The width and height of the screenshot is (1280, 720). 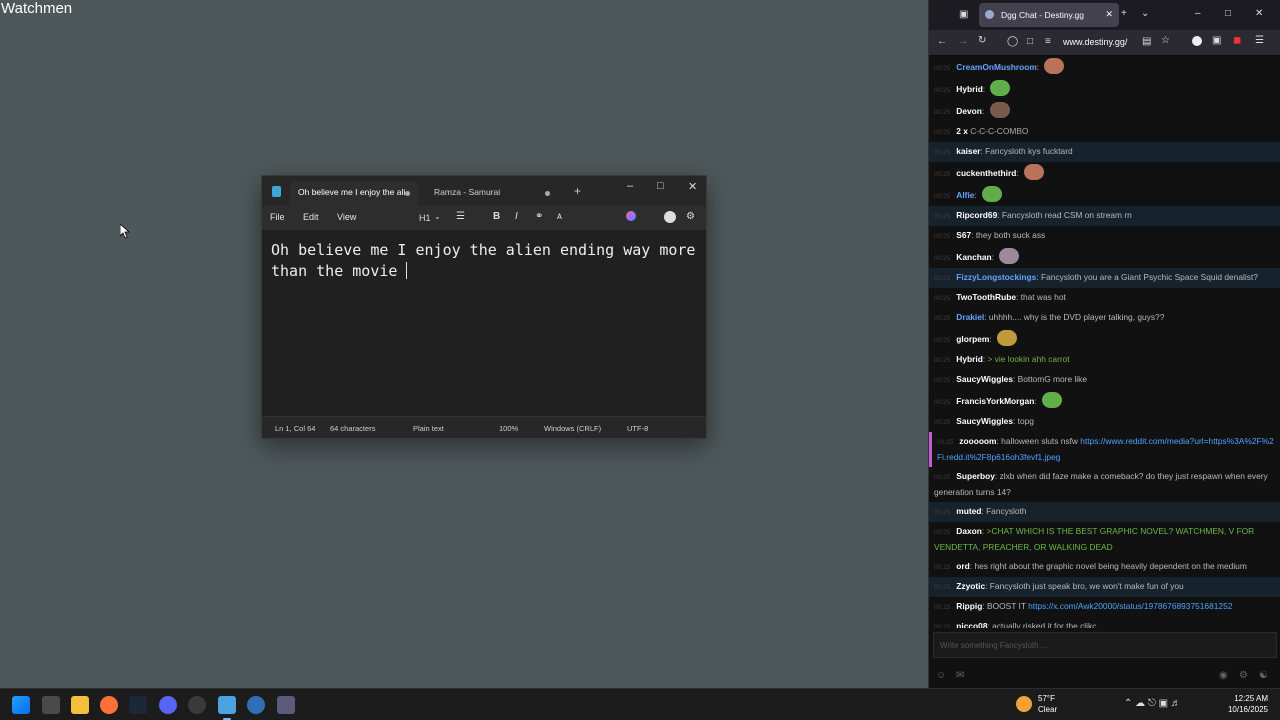 I want to click on message-username: Superboy, so click(x=975, y=476).